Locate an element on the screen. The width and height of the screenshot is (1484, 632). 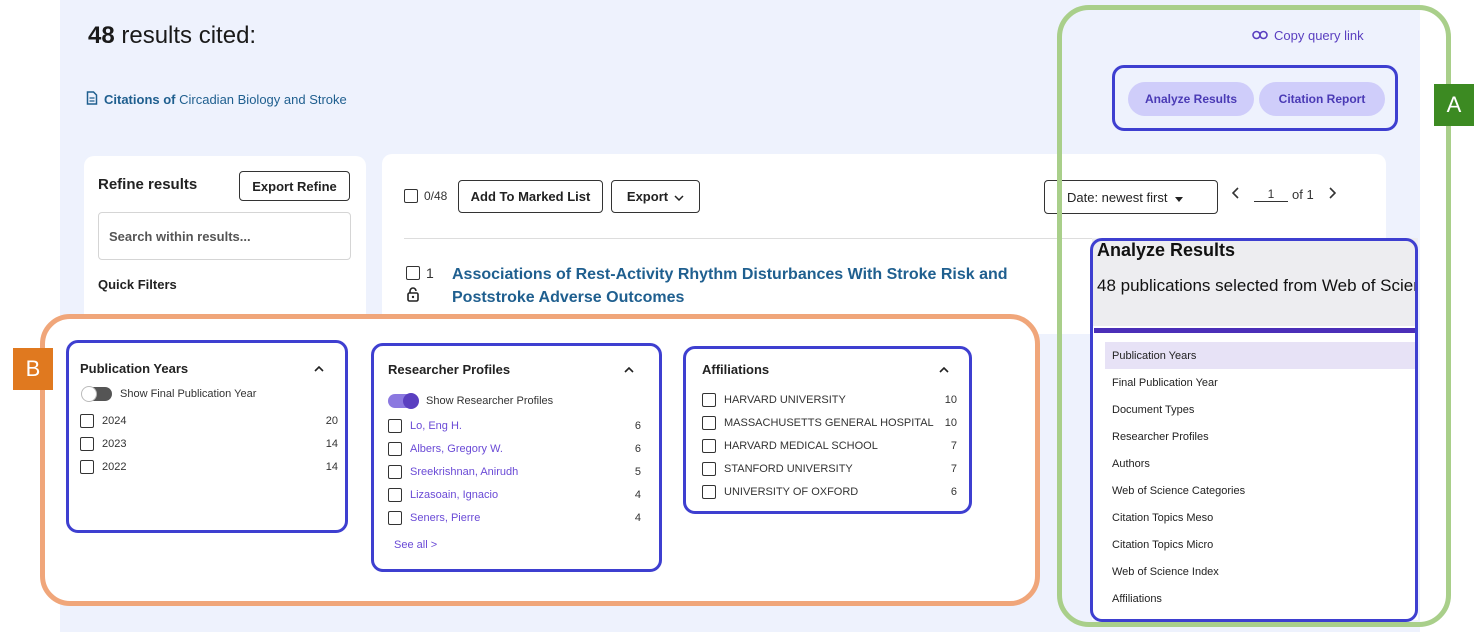
export-dropdown: Export is located at coordinates (655, 196).